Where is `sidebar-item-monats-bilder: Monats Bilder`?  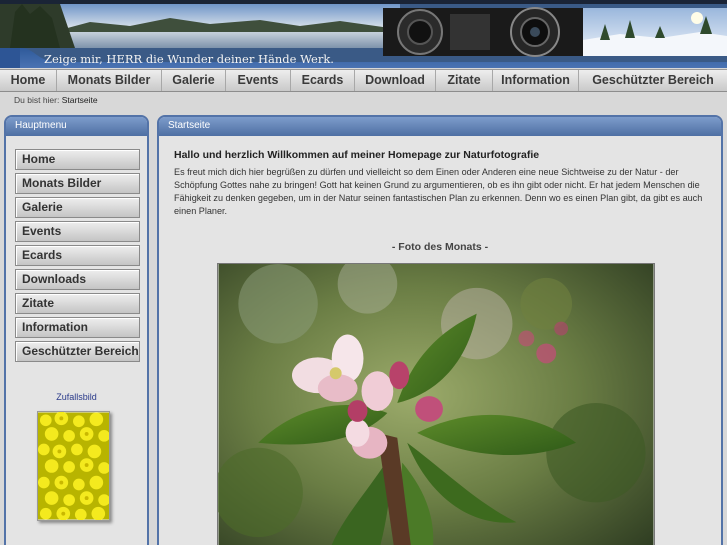 sidebar-item-monats-bilder: Monats Bilder is located at coordinates (77, 183).